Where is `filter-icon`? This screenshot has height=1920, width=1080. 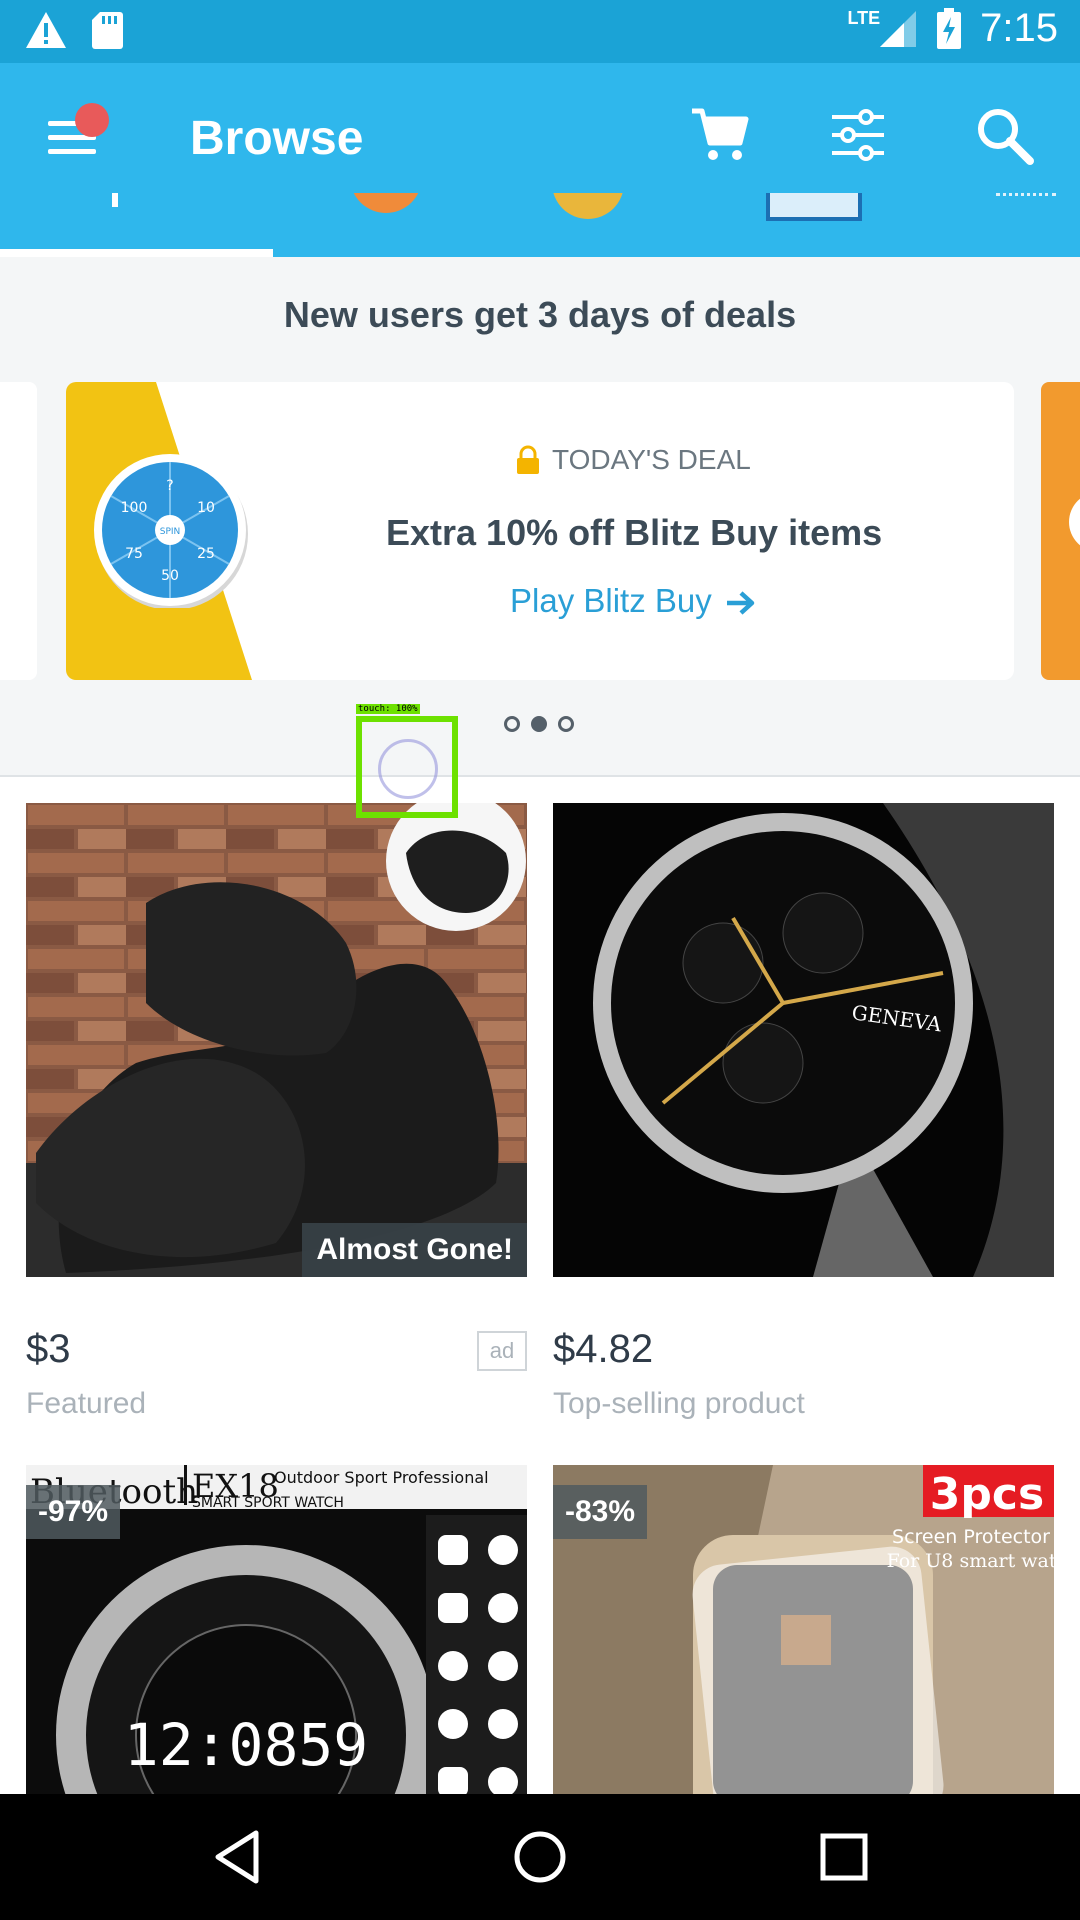
filter-icon is located at coordinates (858, 135).